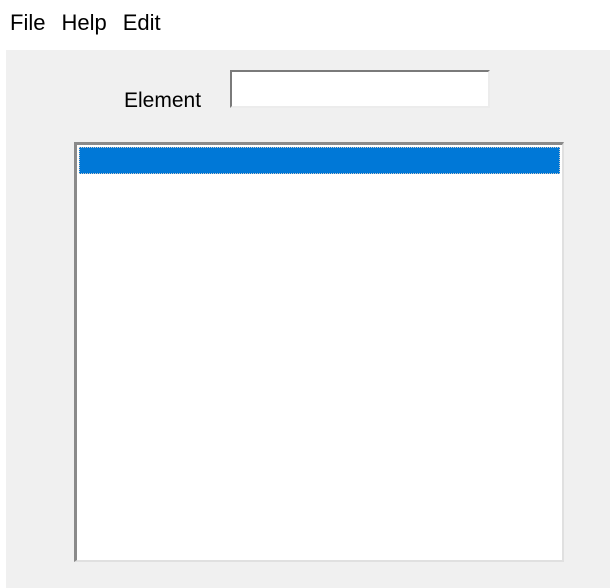 Image resolution: width=610 pixels, height=588 pixels. What do you see at coordinates (319, 160) in the screenshot?
I see `list-item-selected` at bounding box center [319, 160].